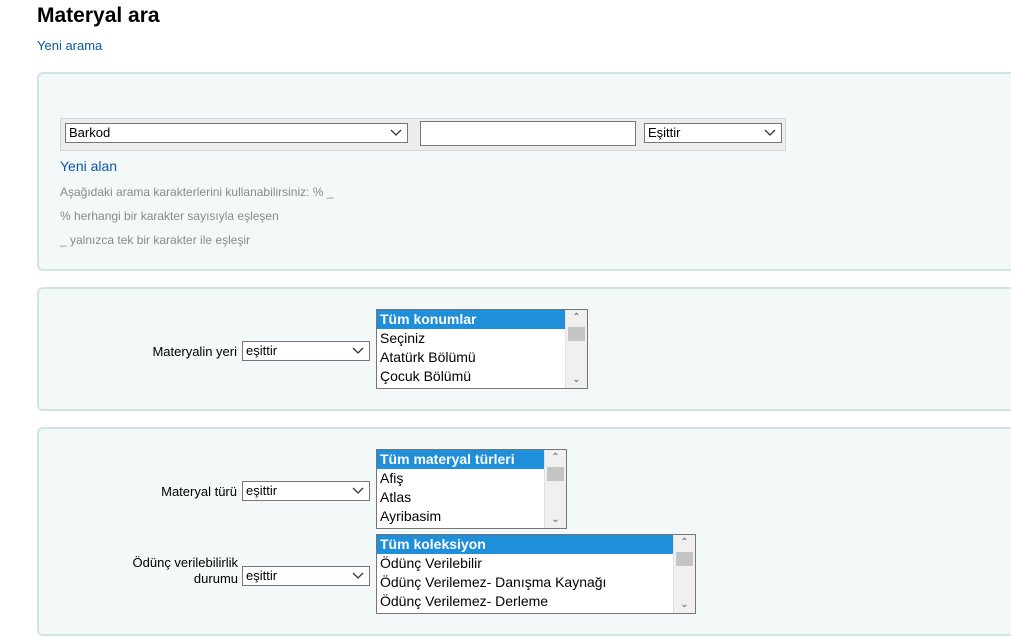 The width and height of the screenshot is (1011, 639). Describe the element at coordinates (536, 582) in the screenshot. I see `list-item: Ödünç Verilemez- Danışma Kaynağı` at that location.